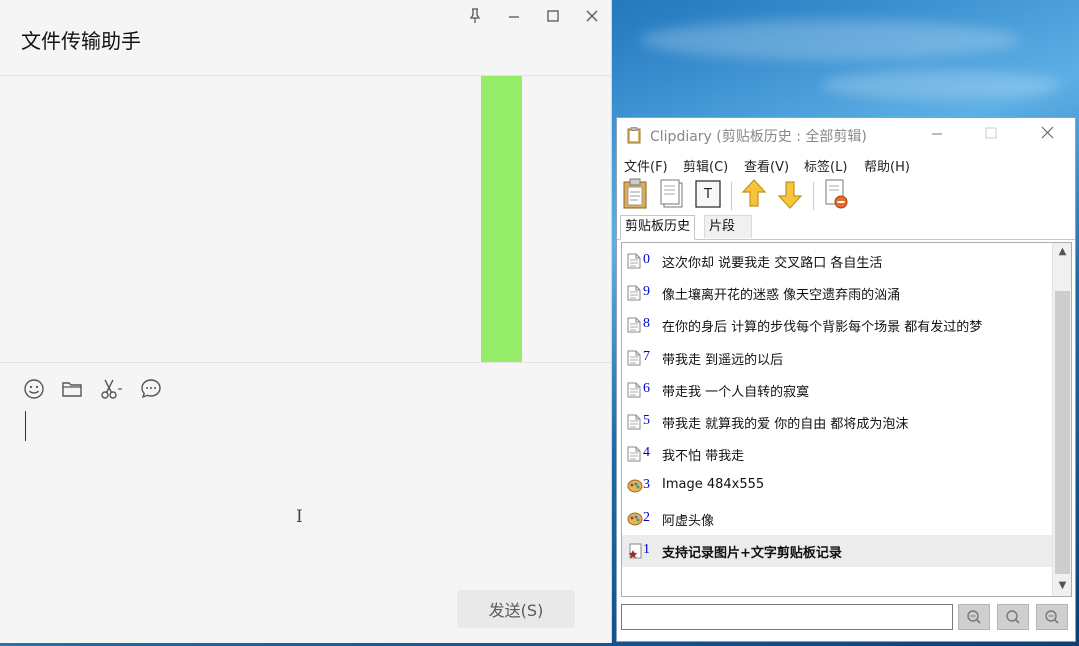 The height and width of the screenshot is (646, 1079). Describe the element at coordinates (673, 194) in the screenshot. I see `copy-icon` at that location.